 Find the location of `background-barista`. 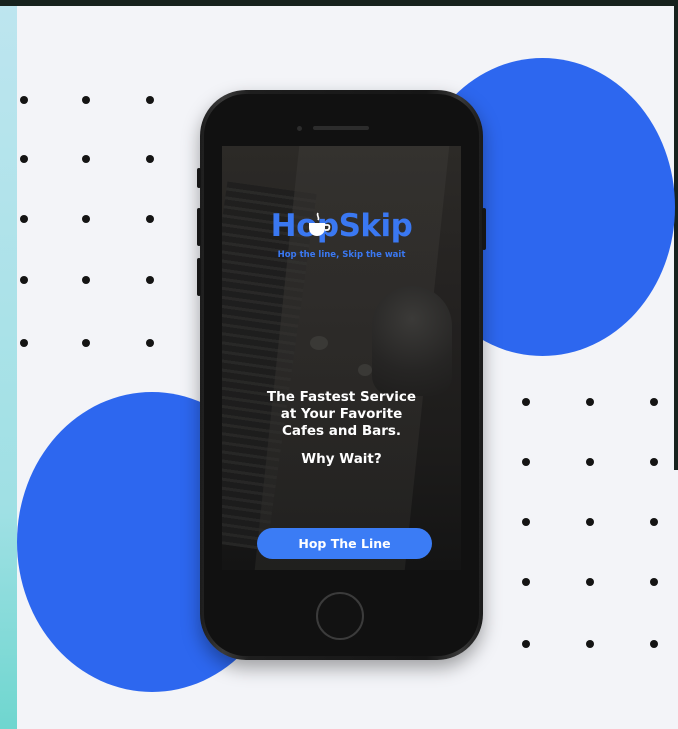

background-barista is located at coordinates (412, 341).